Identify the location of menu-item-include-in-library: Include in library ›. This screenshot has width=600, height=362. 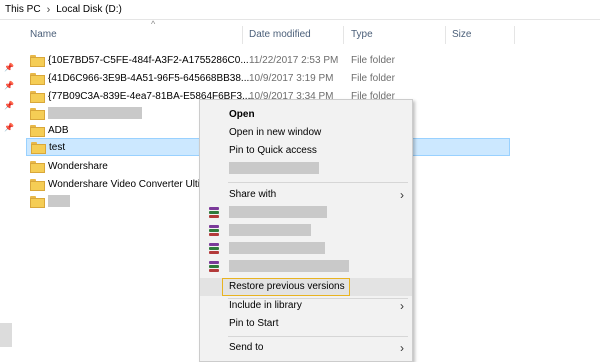
(306, 306).